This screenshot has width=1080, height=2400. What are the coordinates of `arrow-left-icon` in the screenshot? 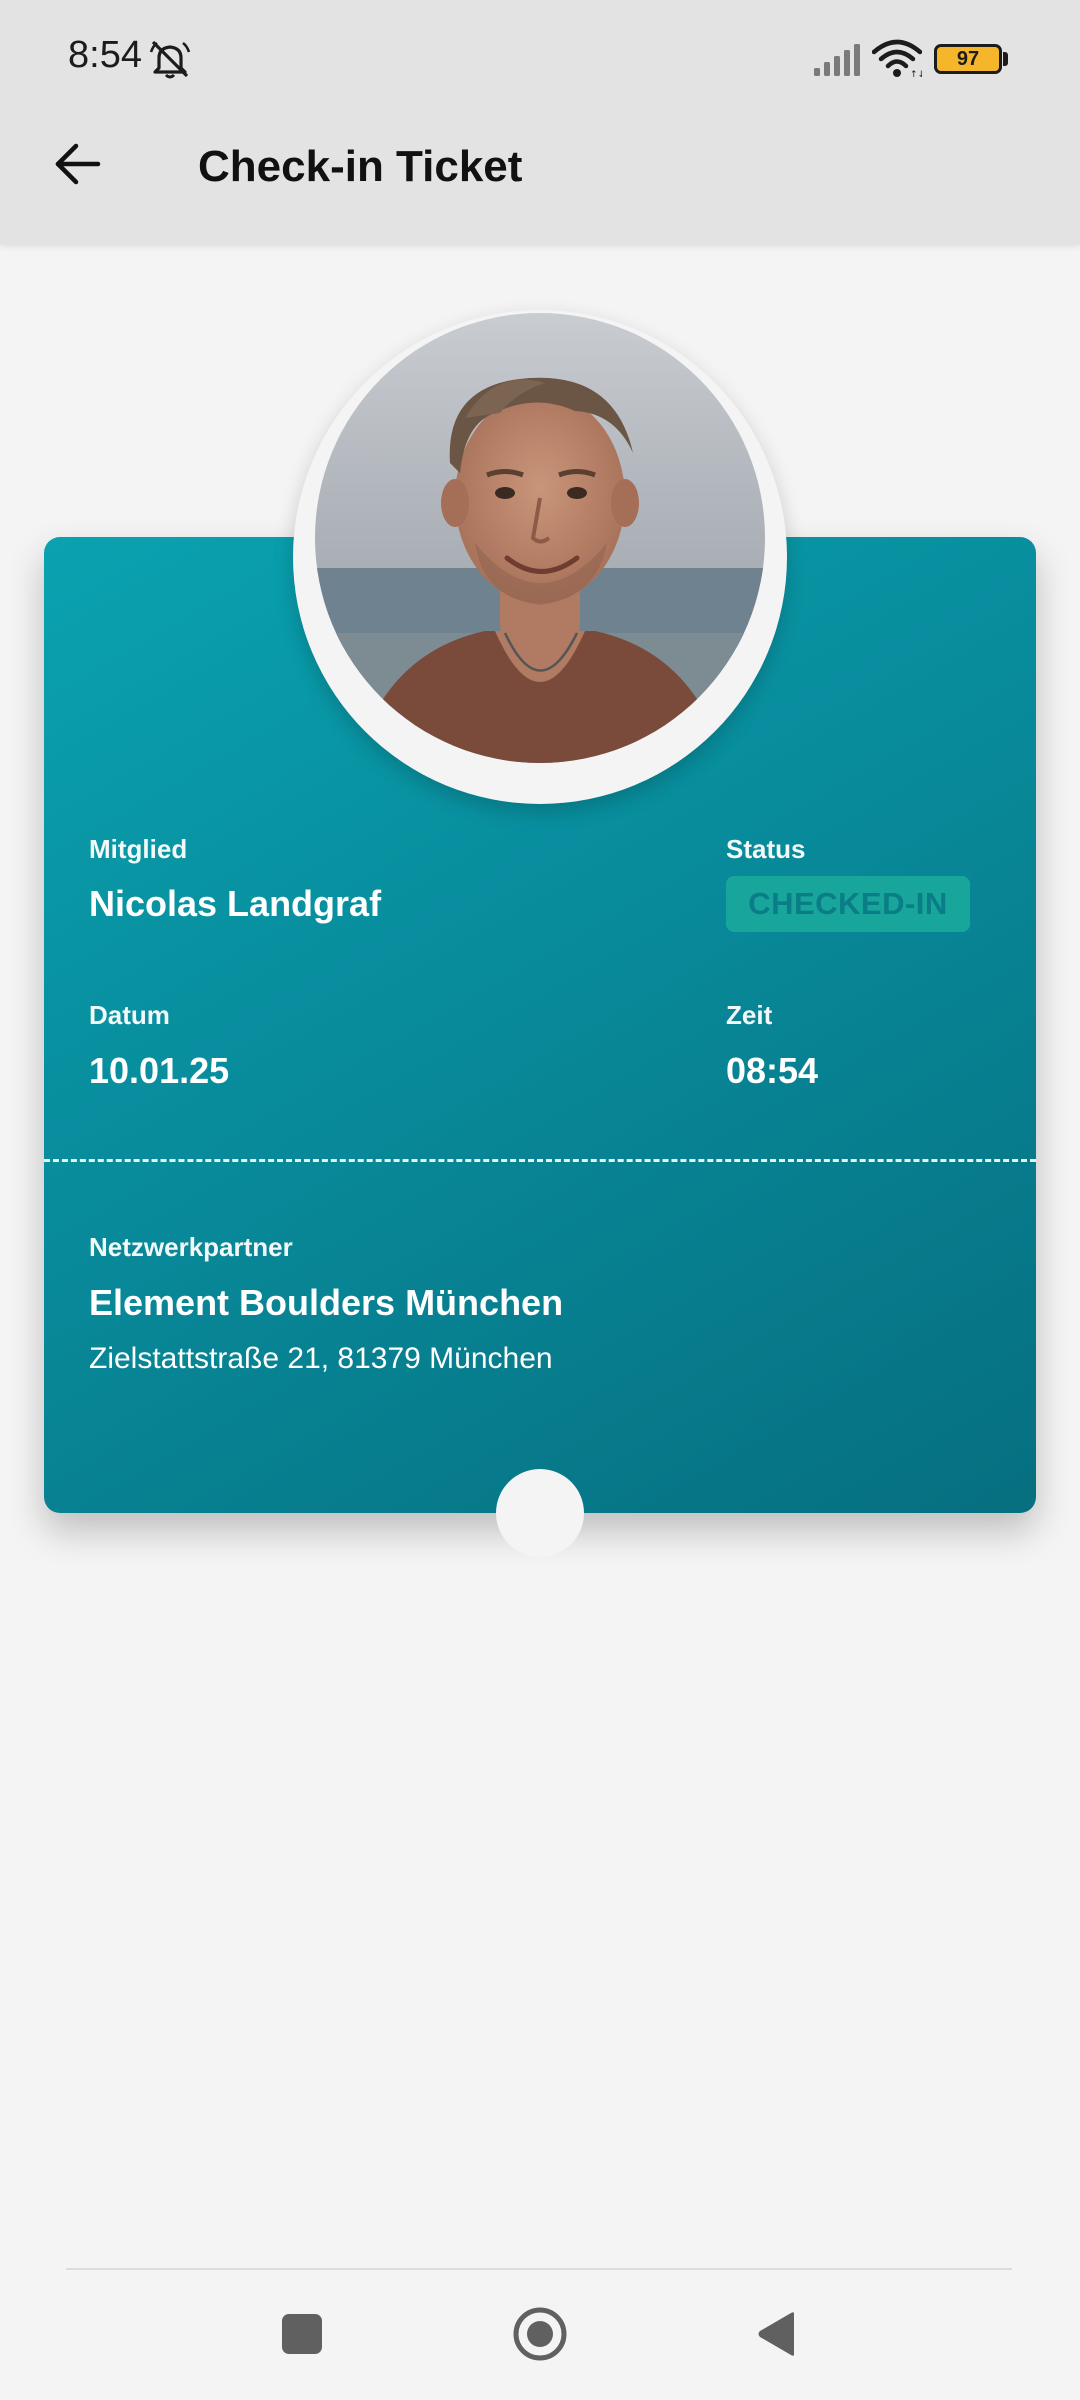 It's located at (78, 164).